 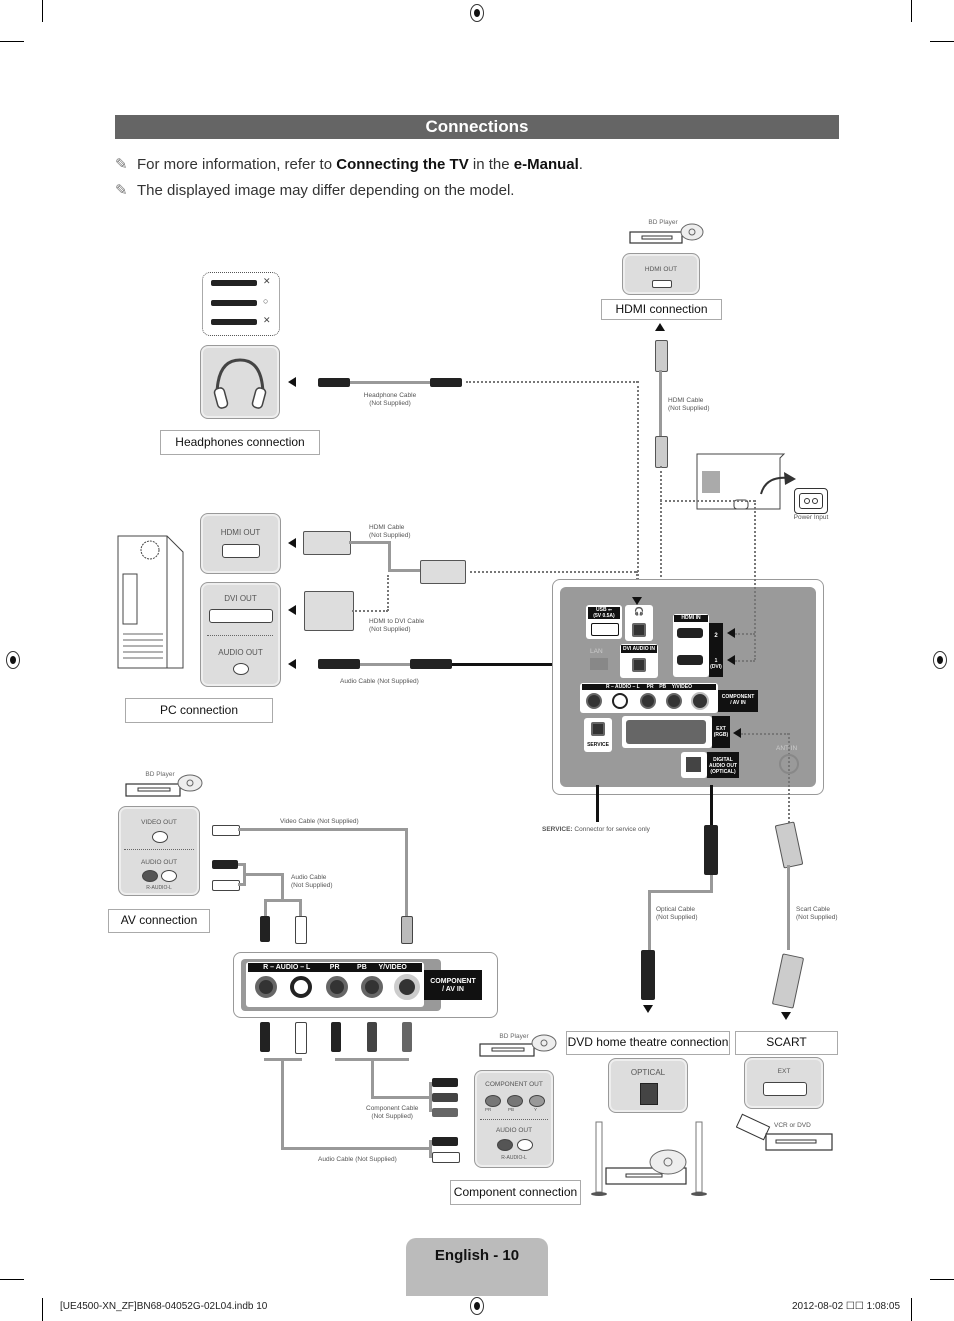 I want to click on component-audio-cable-label: Audio Cable (Not Supplied), so click(x=357, y=1159).